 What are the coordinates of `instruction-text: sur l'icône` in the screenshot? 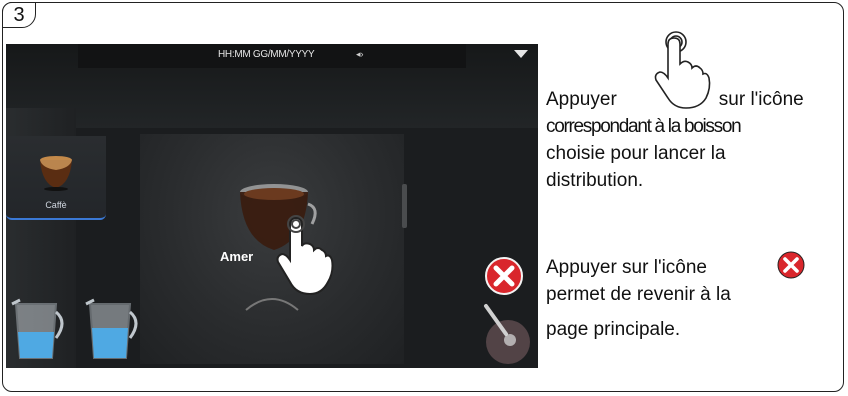 It's located at (761, 99).